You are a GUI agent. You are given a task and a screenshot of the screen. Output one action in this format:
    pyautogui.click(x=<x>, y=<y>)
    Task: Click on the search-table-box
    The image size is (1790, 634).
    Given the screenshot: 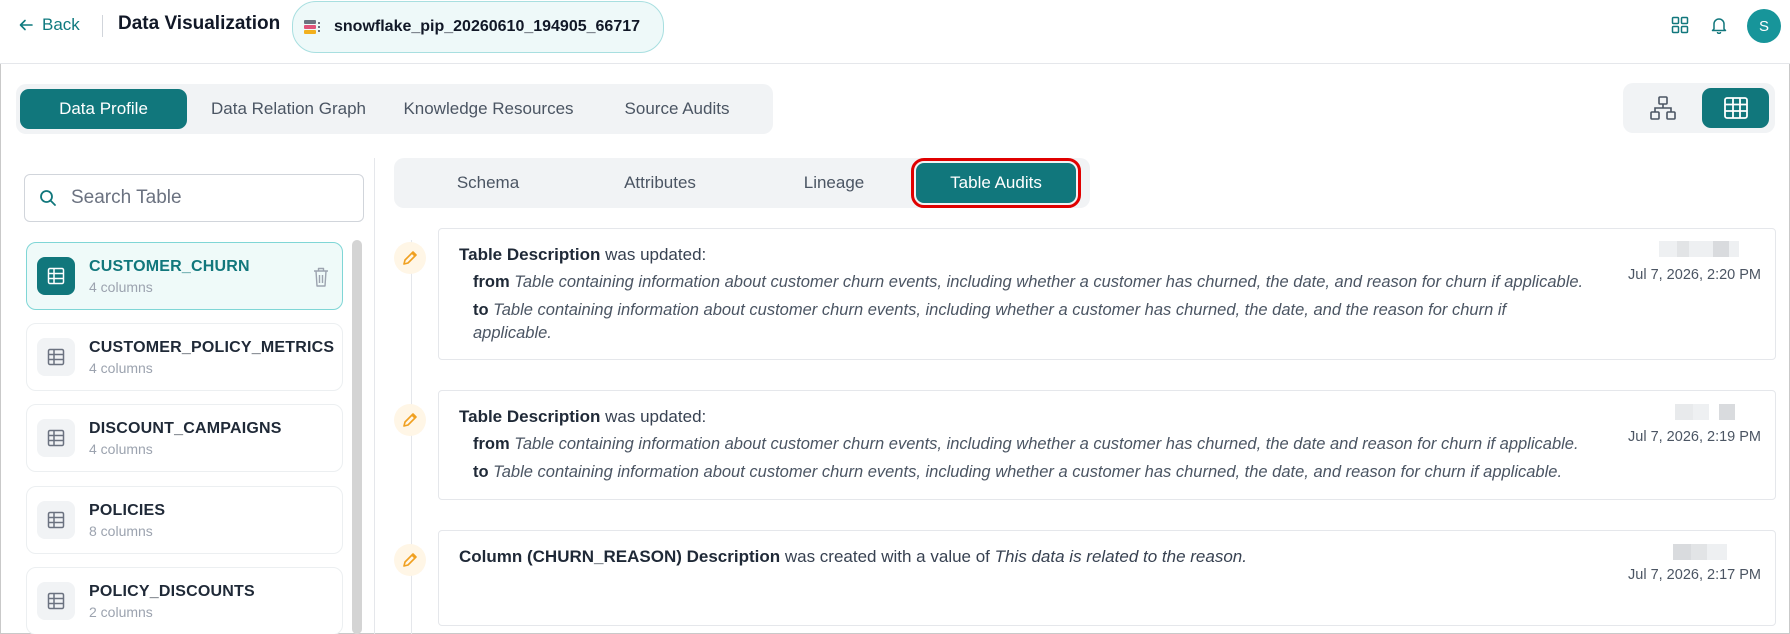 What is the action you would take?
    pyautogui.click(x=194, y=198)
    